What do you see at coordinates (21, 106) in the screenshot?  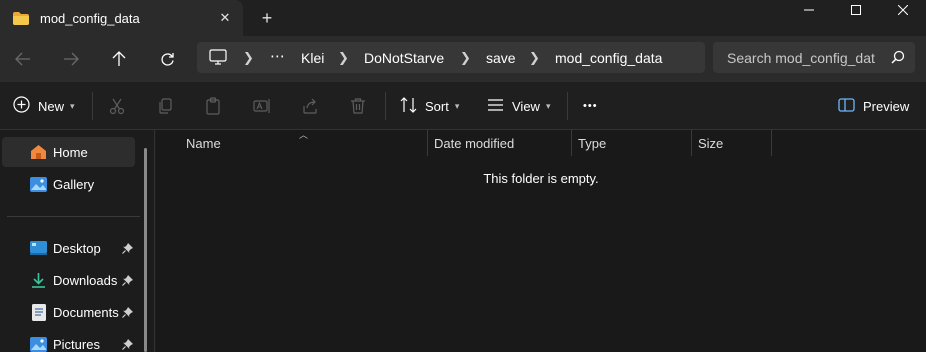 I see `add-icon` at bounding box center [21, 106].